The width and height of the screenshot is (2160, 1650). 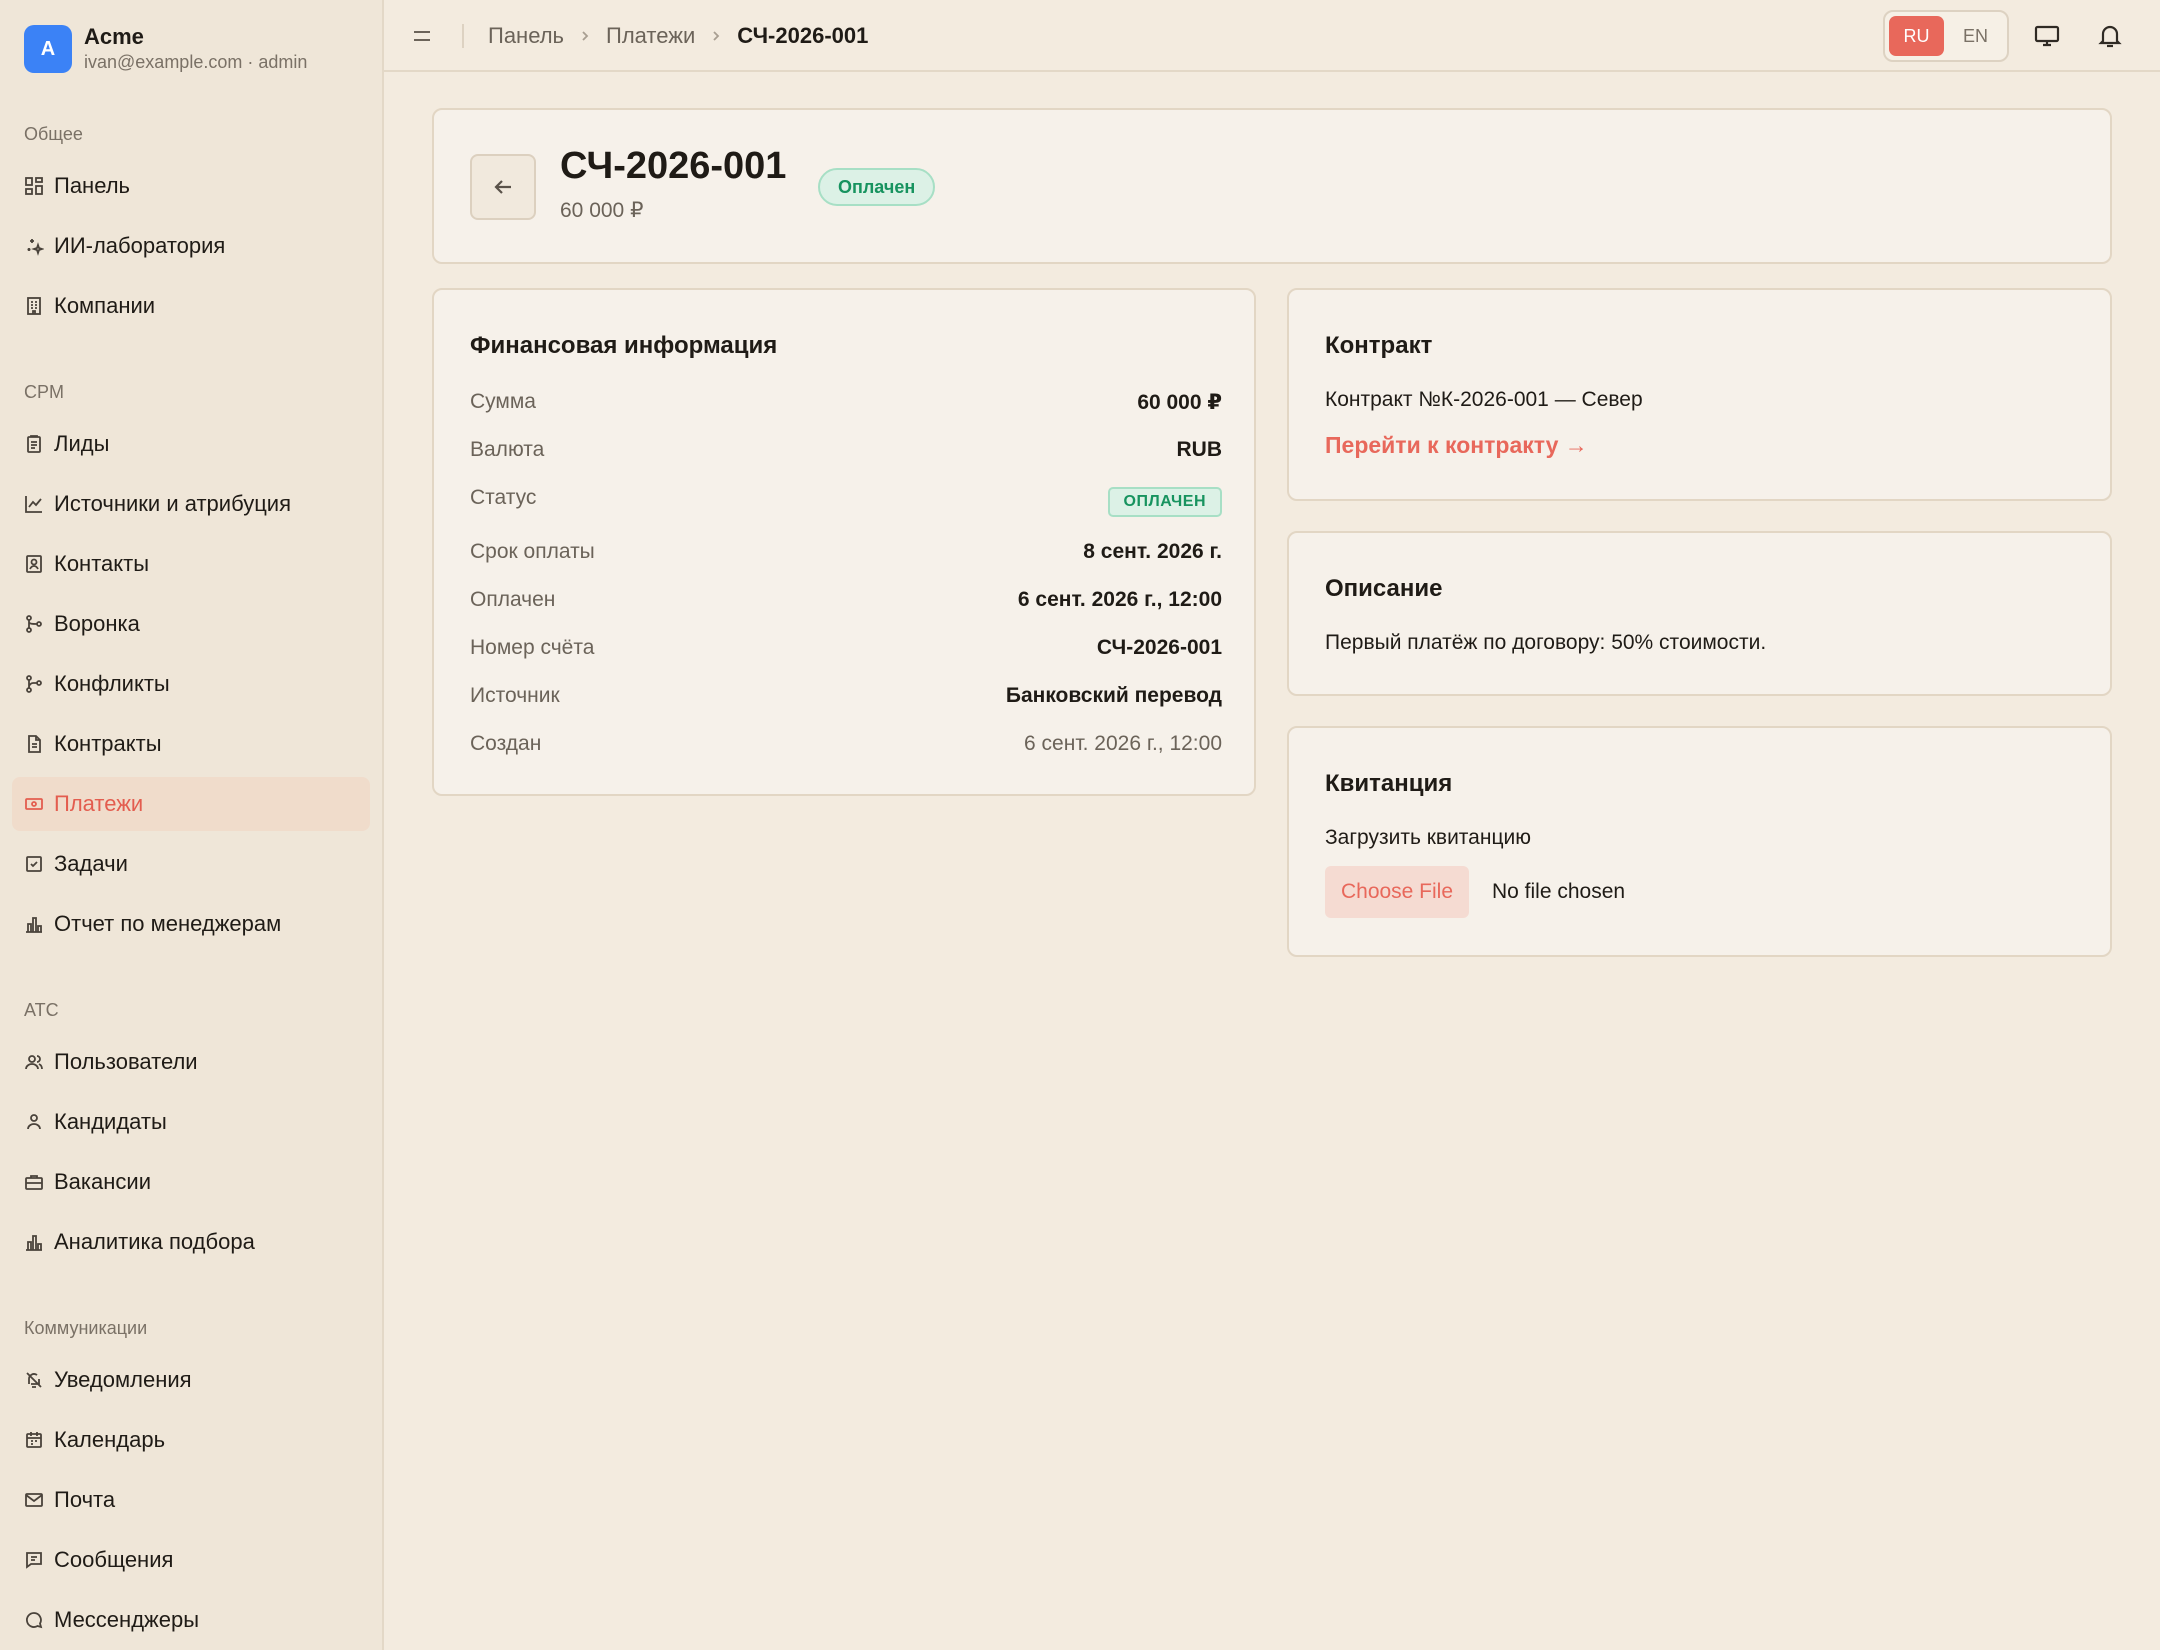 What do you see at coordinates (191, 1182) in the screenshot?
I see `sidebar-item-vacancies: Вакансии` at bounding box center [191, 1182].